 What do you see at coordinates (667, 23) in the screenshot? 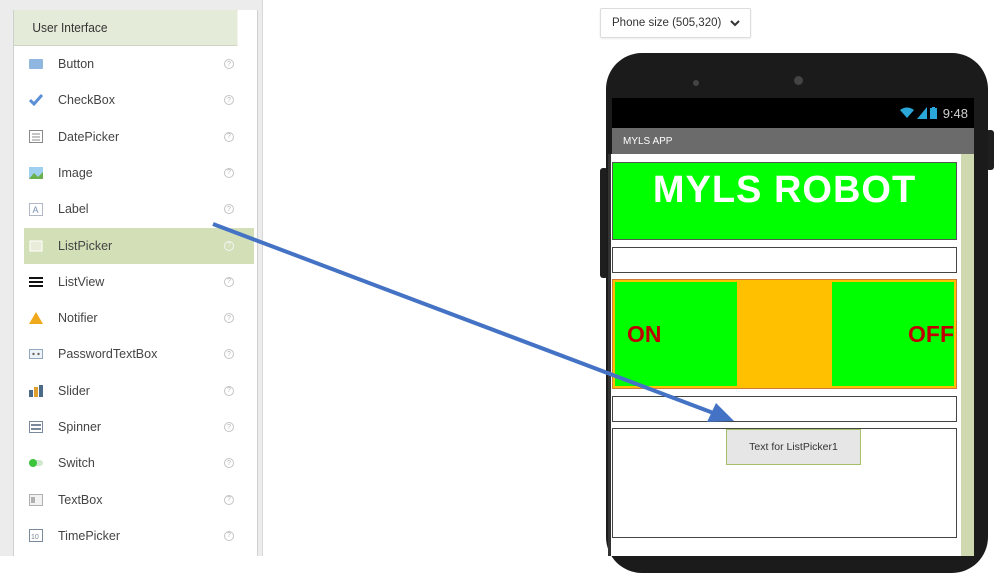
I see `device-size-value: Phone size (505,320)` at bounding box center [667, 23].